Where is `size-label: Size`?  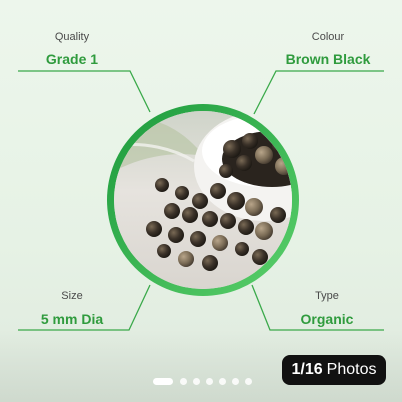 size-label: Size is located at coordinates (72, 296).